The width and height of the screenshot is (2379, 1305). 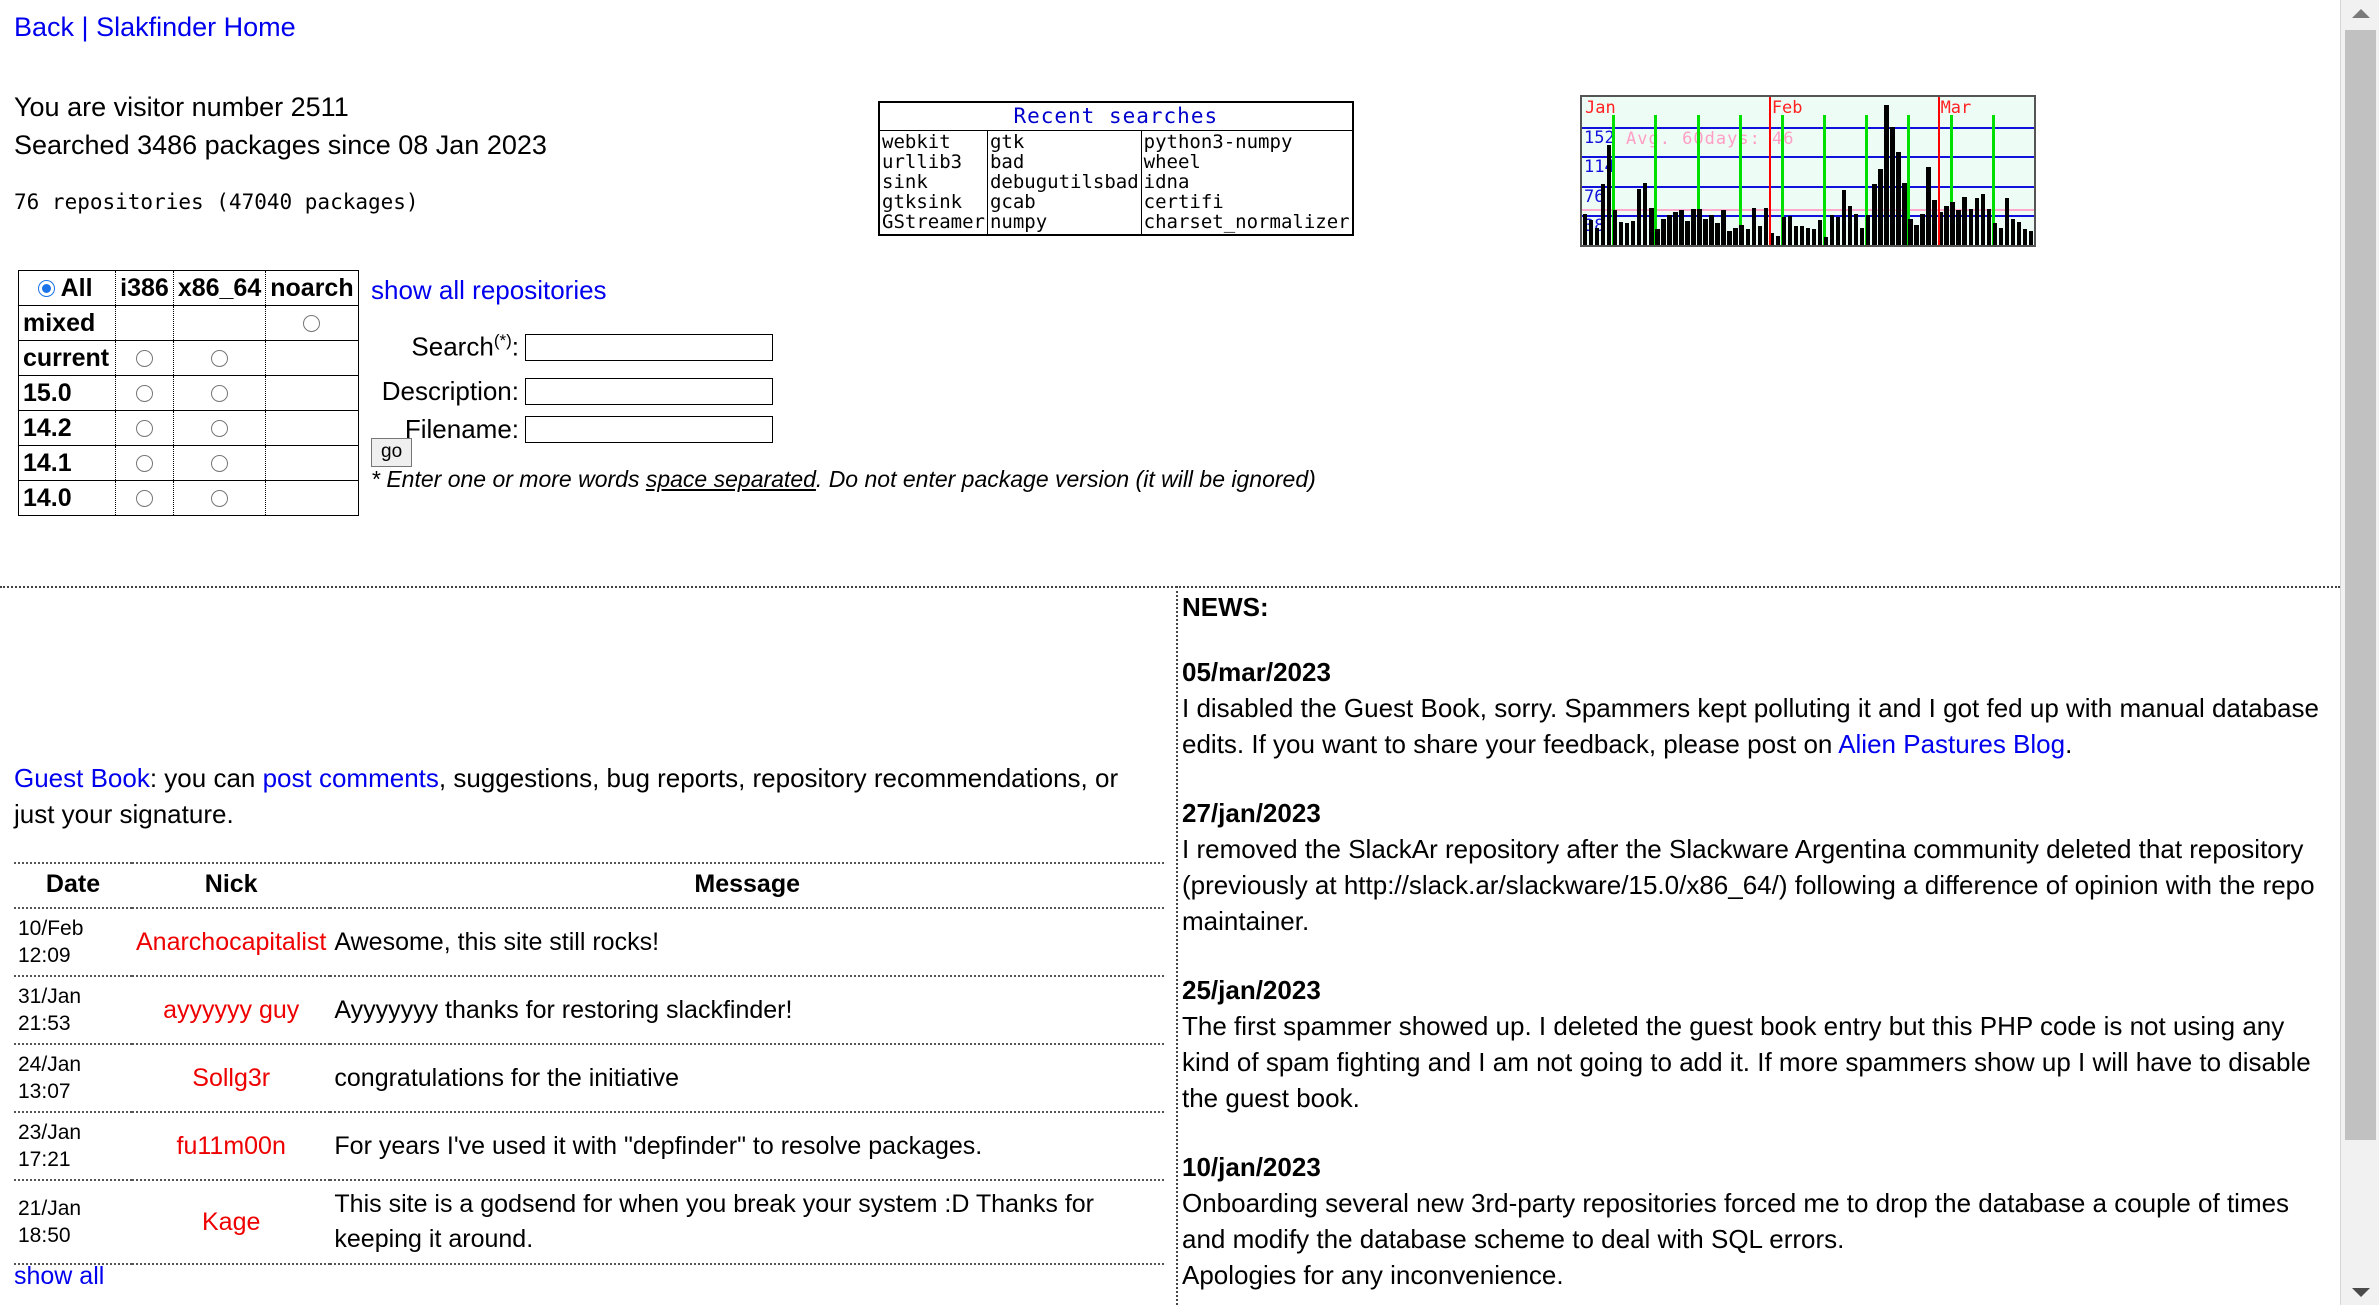 I want to click on recent-search-item: GStreamer, so click(x=933, y=222).